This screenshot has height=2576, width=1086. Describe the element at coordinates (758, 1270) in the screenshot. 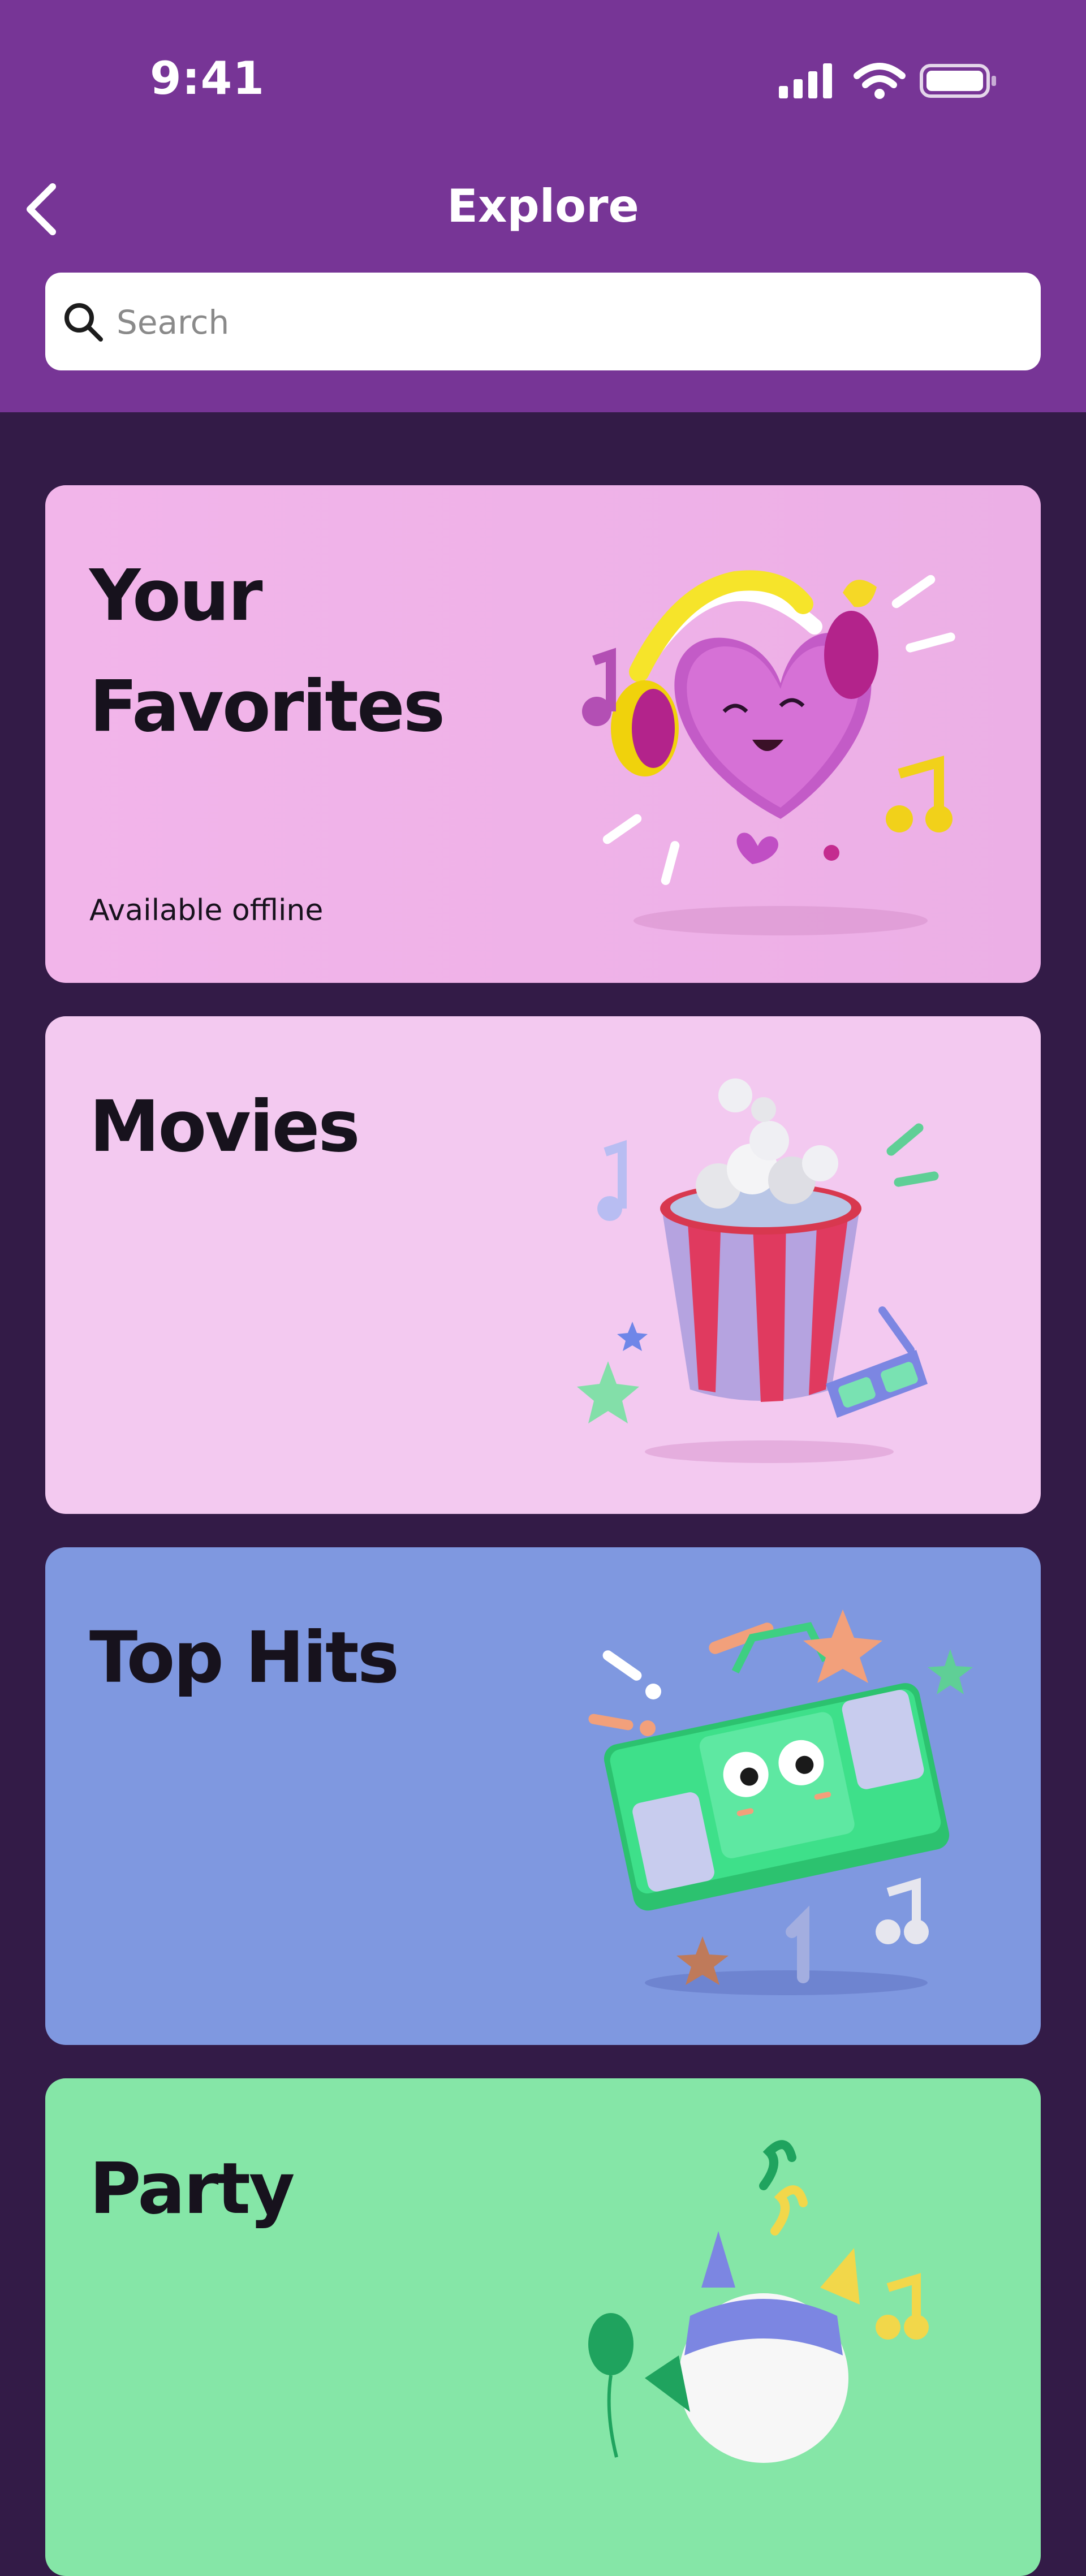

I see `popcorn-illustration` at that location.